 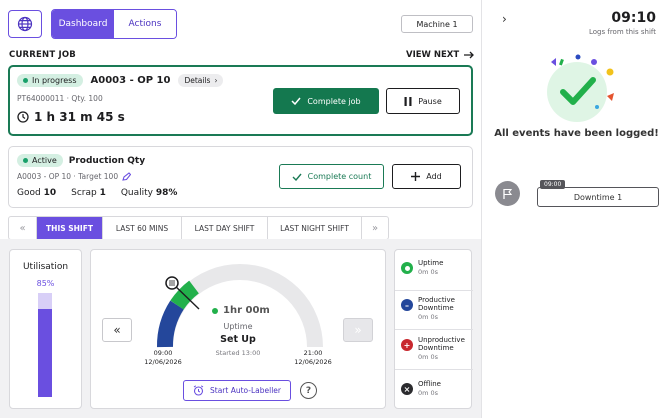 I want to click on success-bg-circle, so click(x=577, y=92).